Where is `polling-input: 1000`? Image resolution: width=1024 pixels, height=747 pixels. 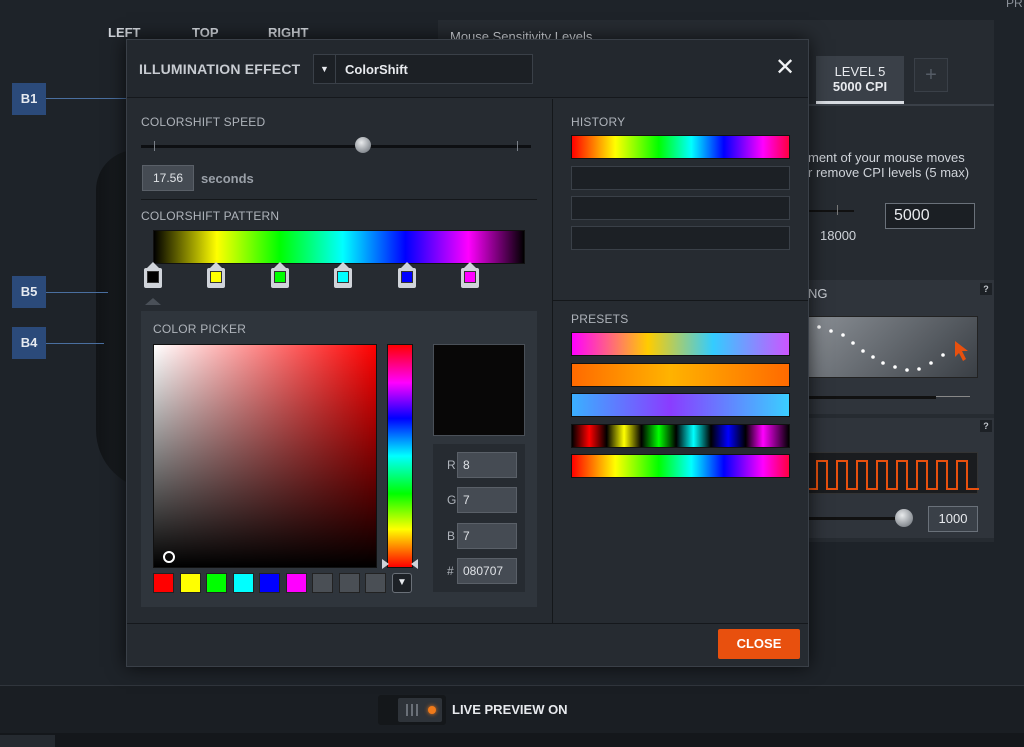 polling-input: 1000 is located at coordinates (953, 519).